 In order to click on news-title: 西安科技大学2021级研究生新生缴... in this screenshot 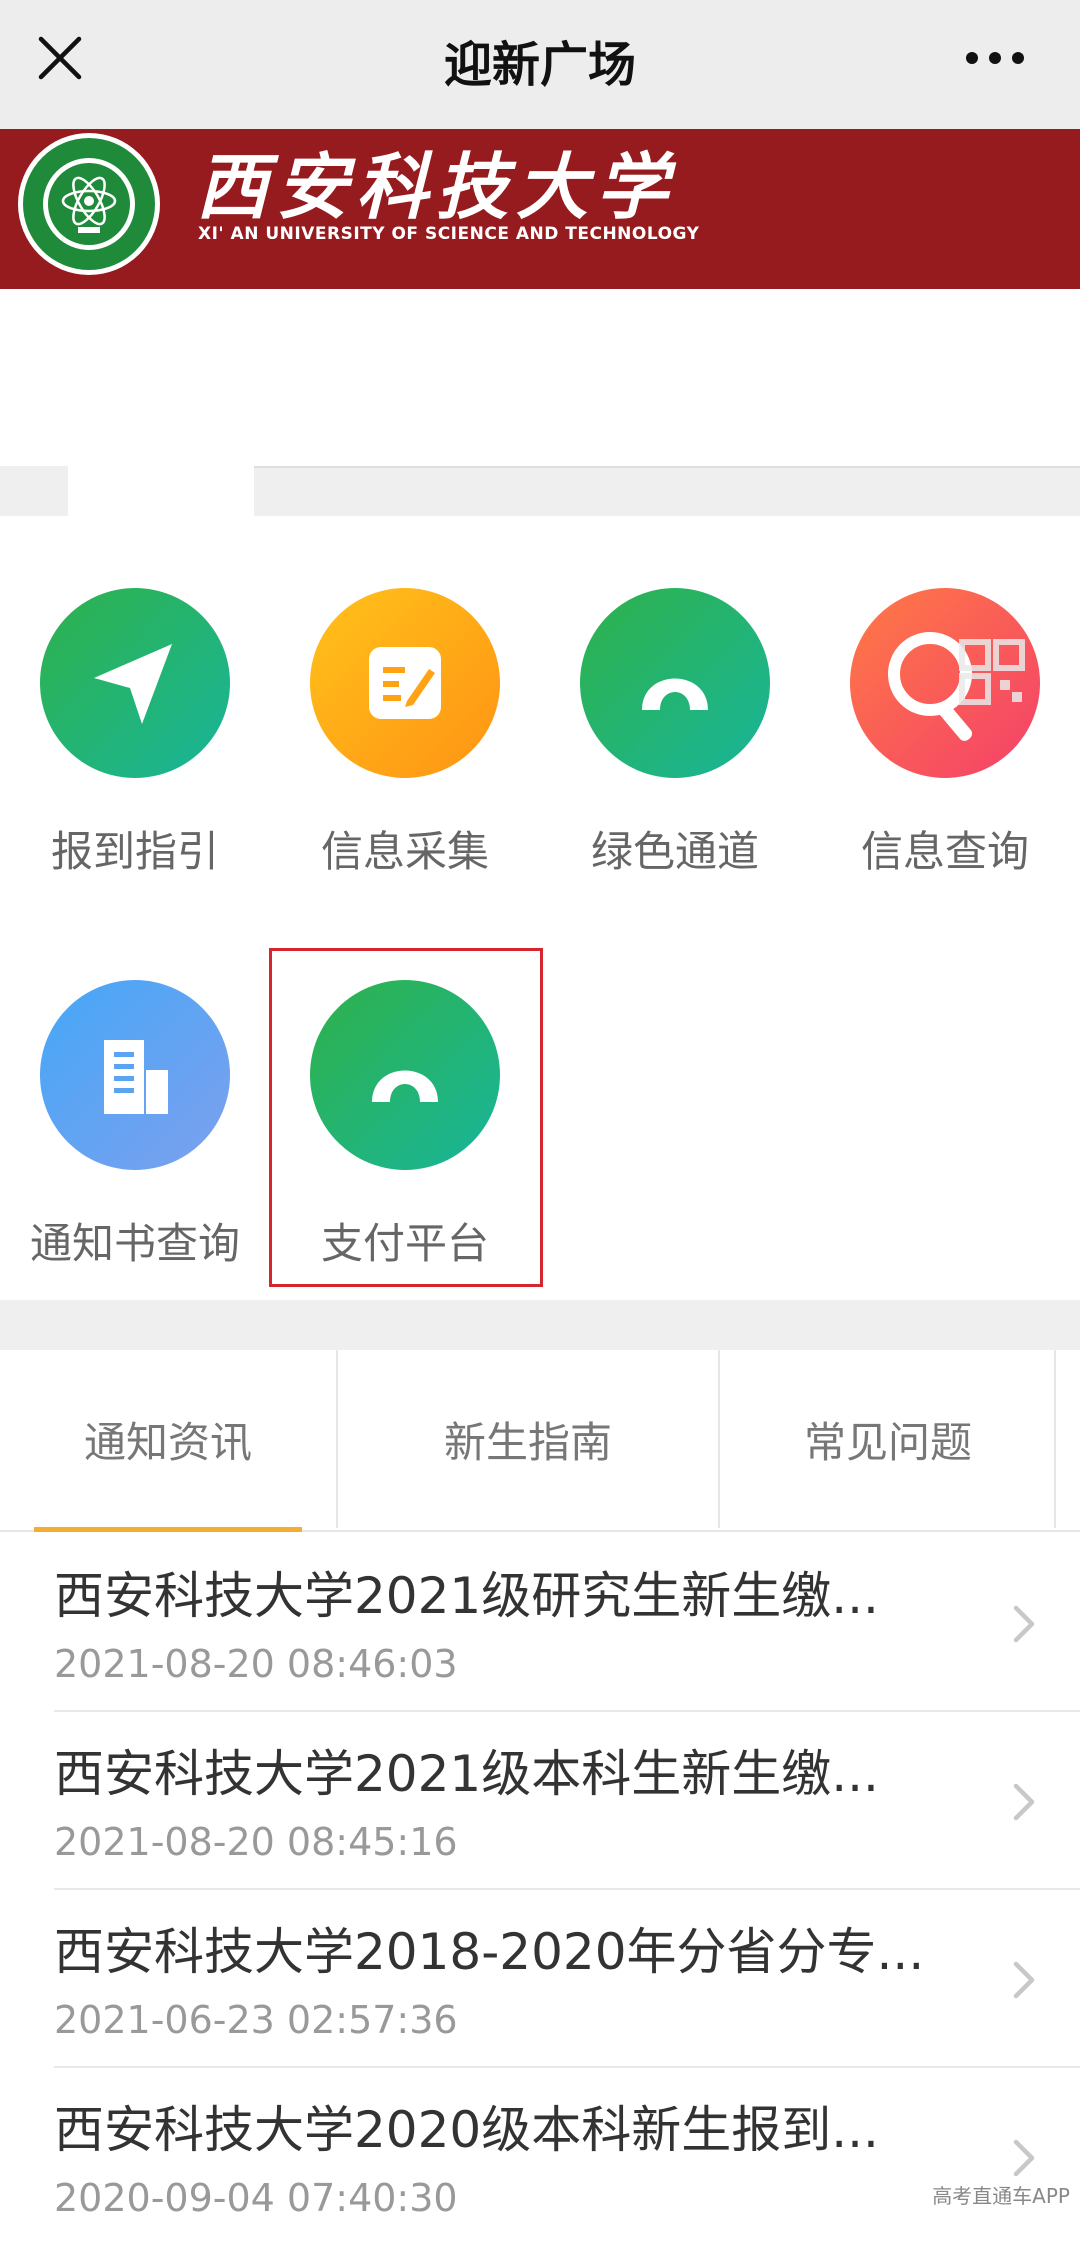, I will do `click(466, 1596)`.